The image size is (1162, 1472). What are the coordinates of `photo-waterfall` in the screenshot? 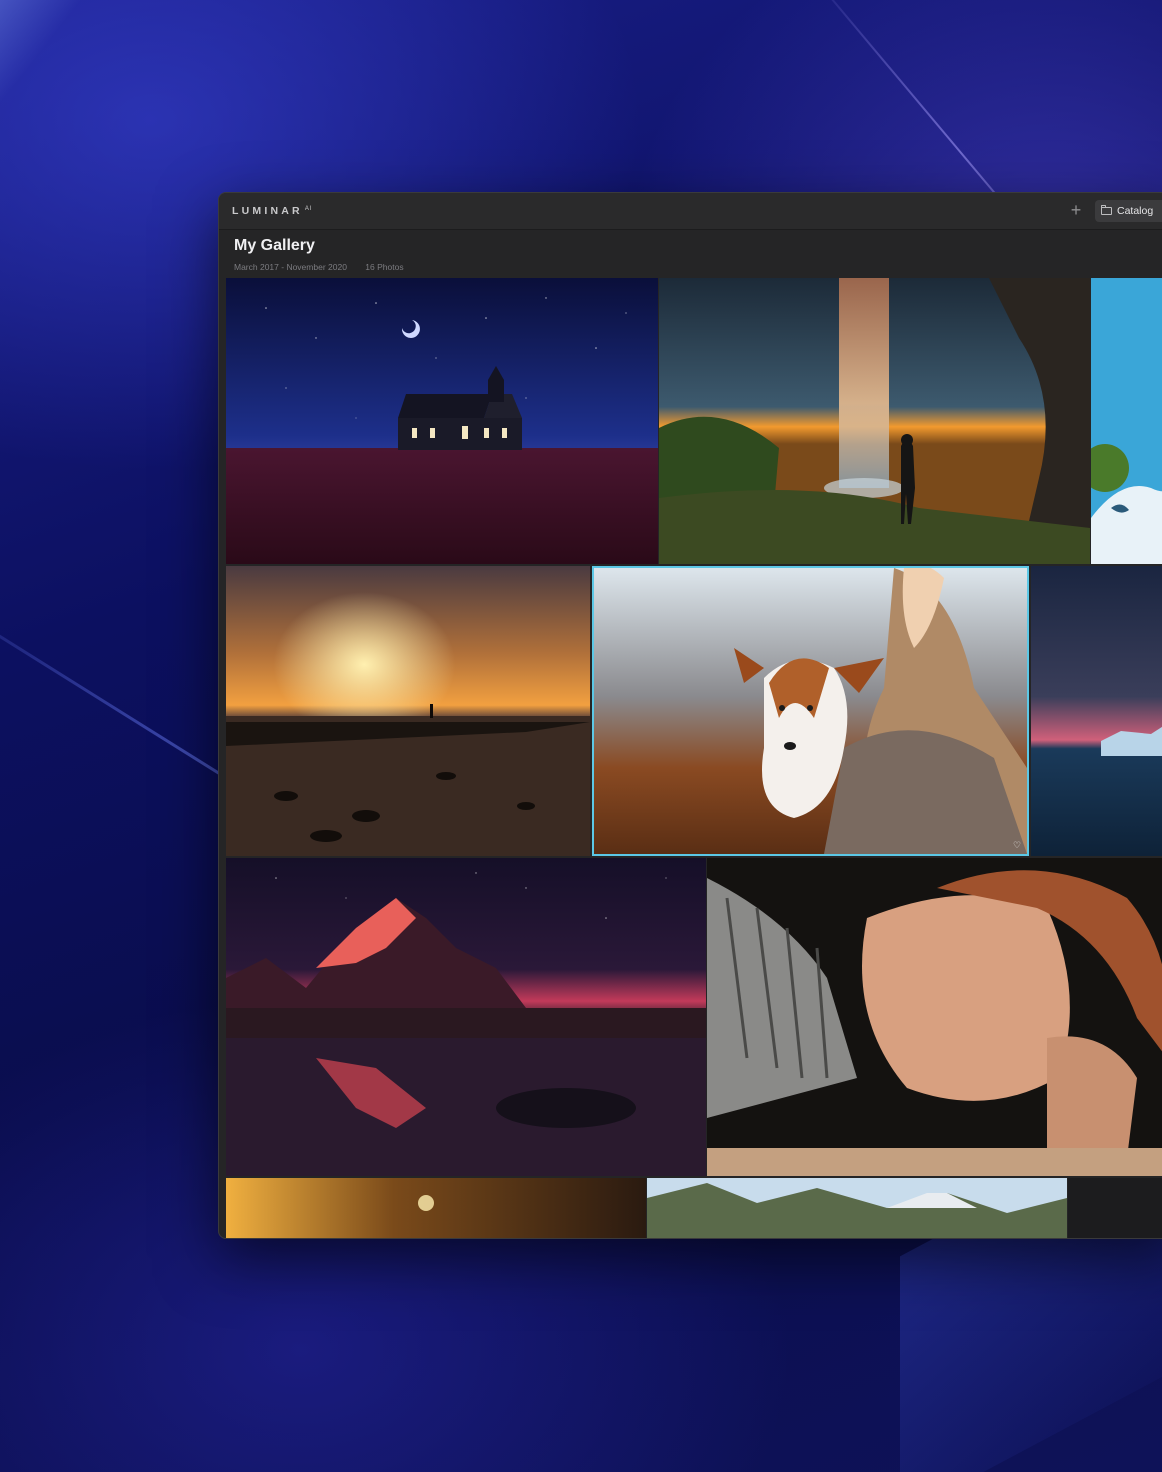 It's located at (874, 421).